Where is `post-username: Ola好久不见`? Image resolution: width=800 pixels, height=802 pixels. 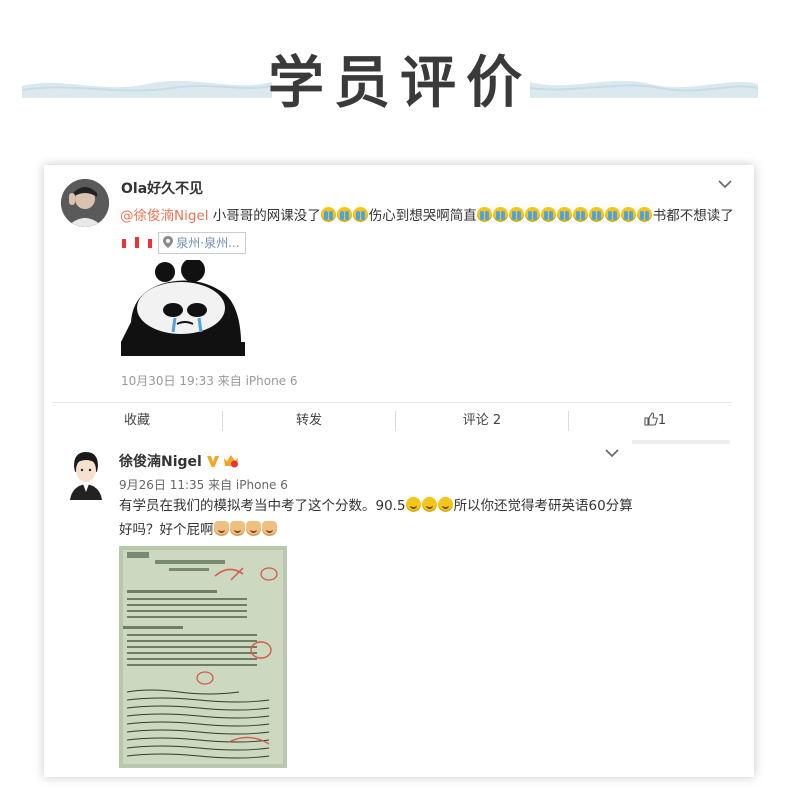 post-username: Ola好久不见 is located at coordinates (162, 188).